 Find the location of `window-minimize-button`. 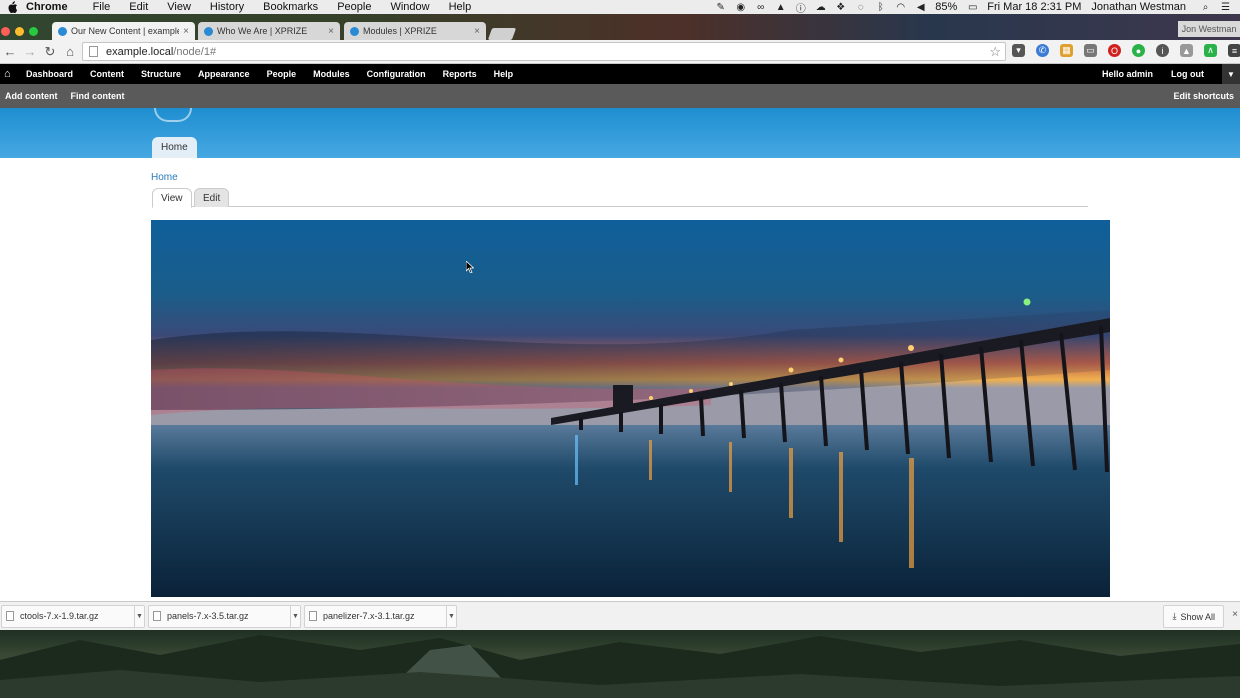

window-minimize-button is located at coordinates (19, 31).